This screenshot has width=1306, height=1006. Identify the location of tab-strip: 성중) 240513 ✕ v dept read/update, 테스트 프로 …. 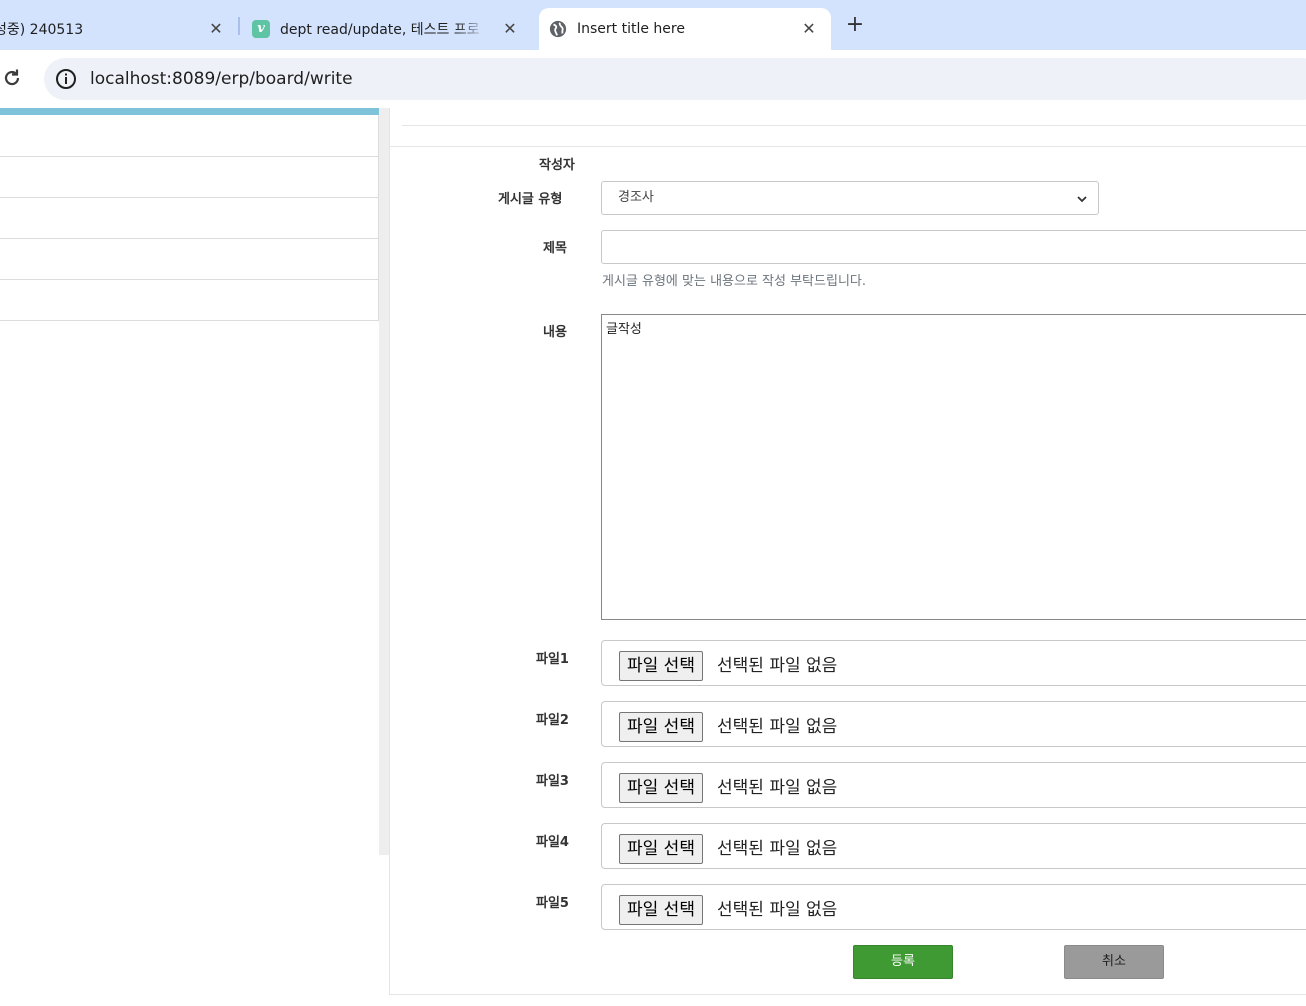
(653, 25).